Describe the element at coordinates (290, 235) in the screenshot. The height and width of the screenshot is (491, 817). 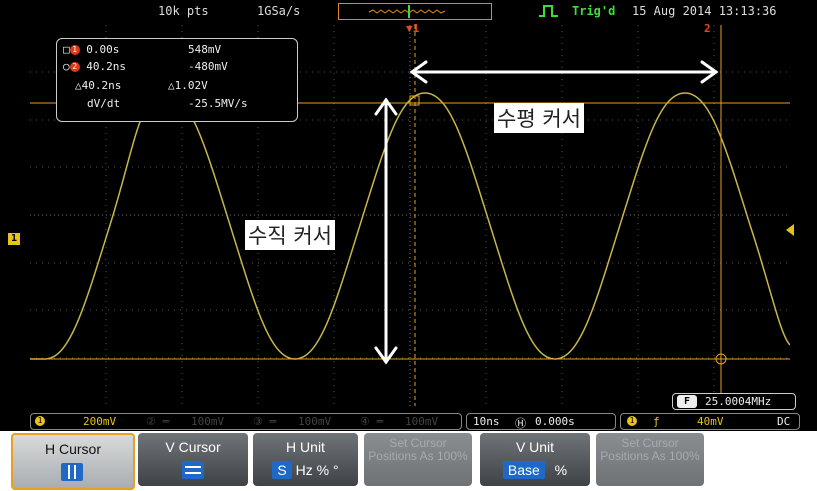
I see `vertical-cursor-caption: 수직 커서` at that location.